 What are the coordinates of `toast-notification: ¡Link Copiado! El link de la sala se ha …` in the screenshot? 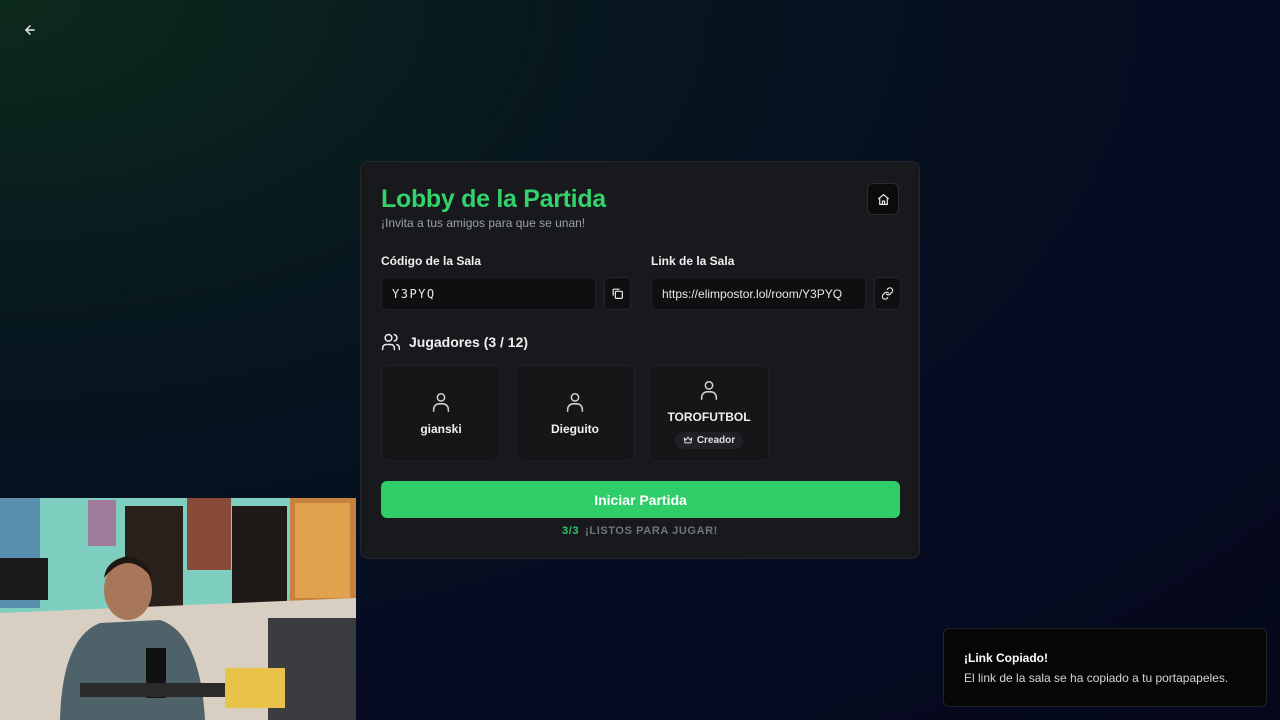 It's located at (1105, 667).